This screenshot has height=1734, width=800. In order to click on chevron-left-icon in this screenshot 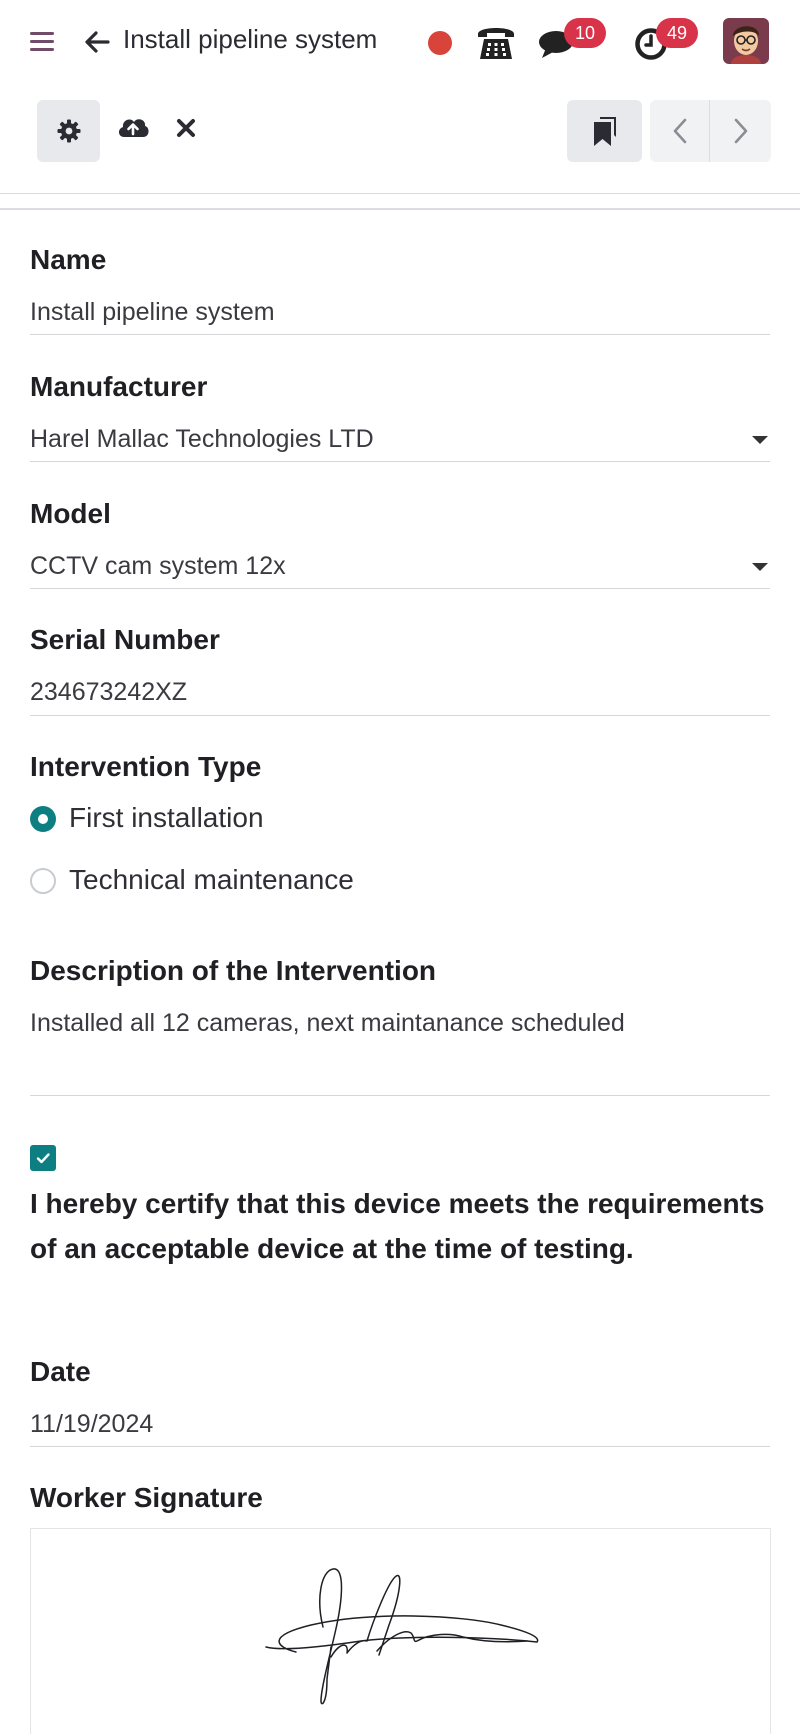, I will do `click(680, 131)`.